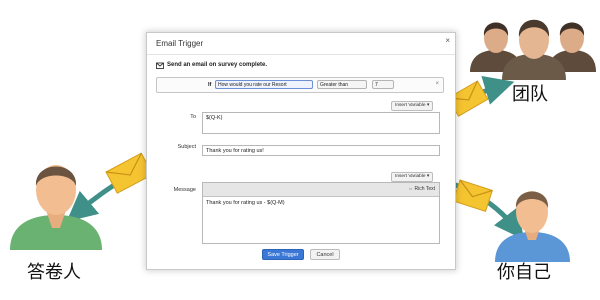 The image size is (600, 300). Describe the element at coordinates (301, 54) in the screenshot. I see `divider` at that location.